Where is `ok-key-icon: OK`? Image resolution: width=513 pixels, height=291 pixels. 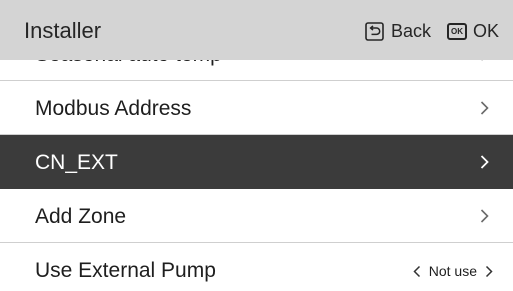
ok-key-icon: OK is located at coordinates (456, 31).